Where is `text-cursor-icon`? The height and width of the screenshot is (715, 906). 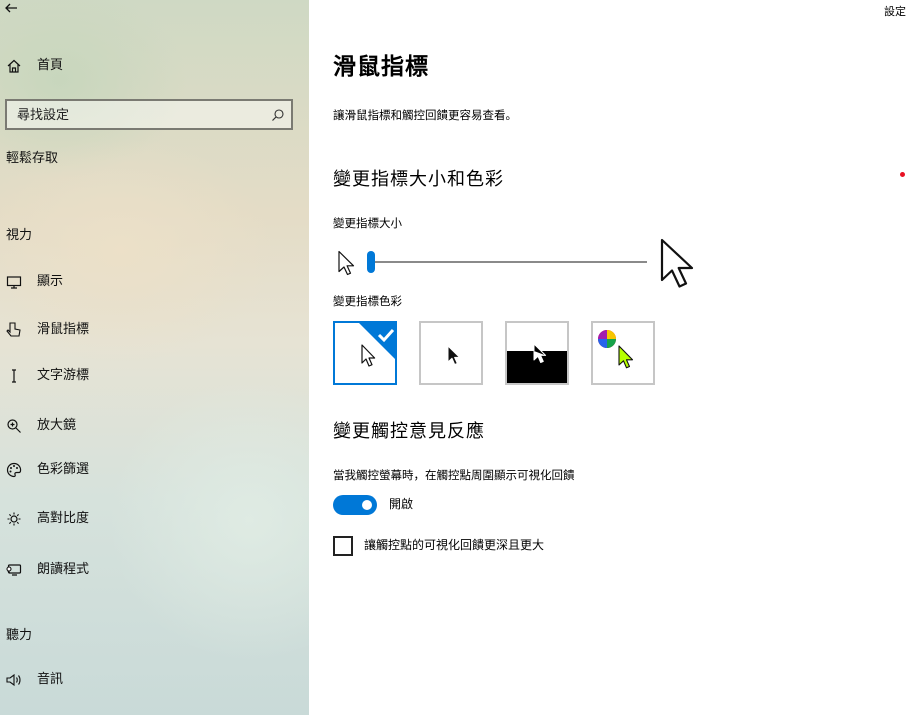
text-cursor-icon is located at coordinates (14, 376).